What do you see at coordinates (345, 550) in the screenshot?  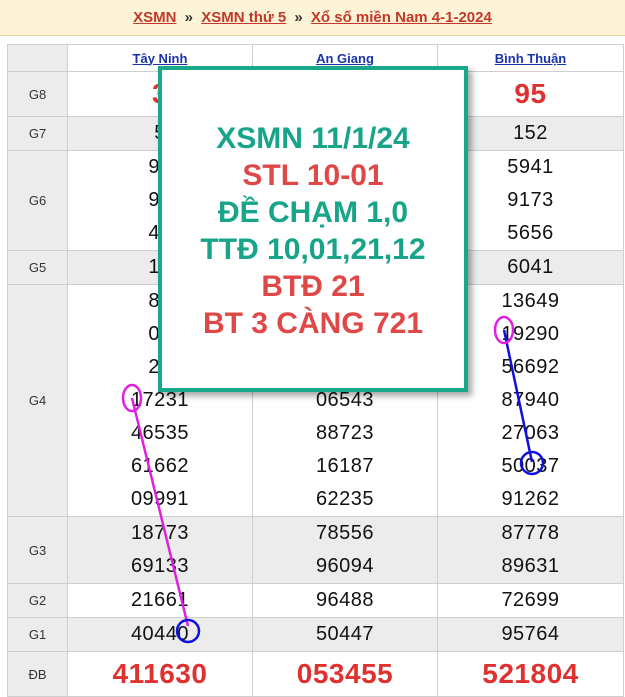 I see `prize-cell: 78556 96094` at bounding box center [345, 550].